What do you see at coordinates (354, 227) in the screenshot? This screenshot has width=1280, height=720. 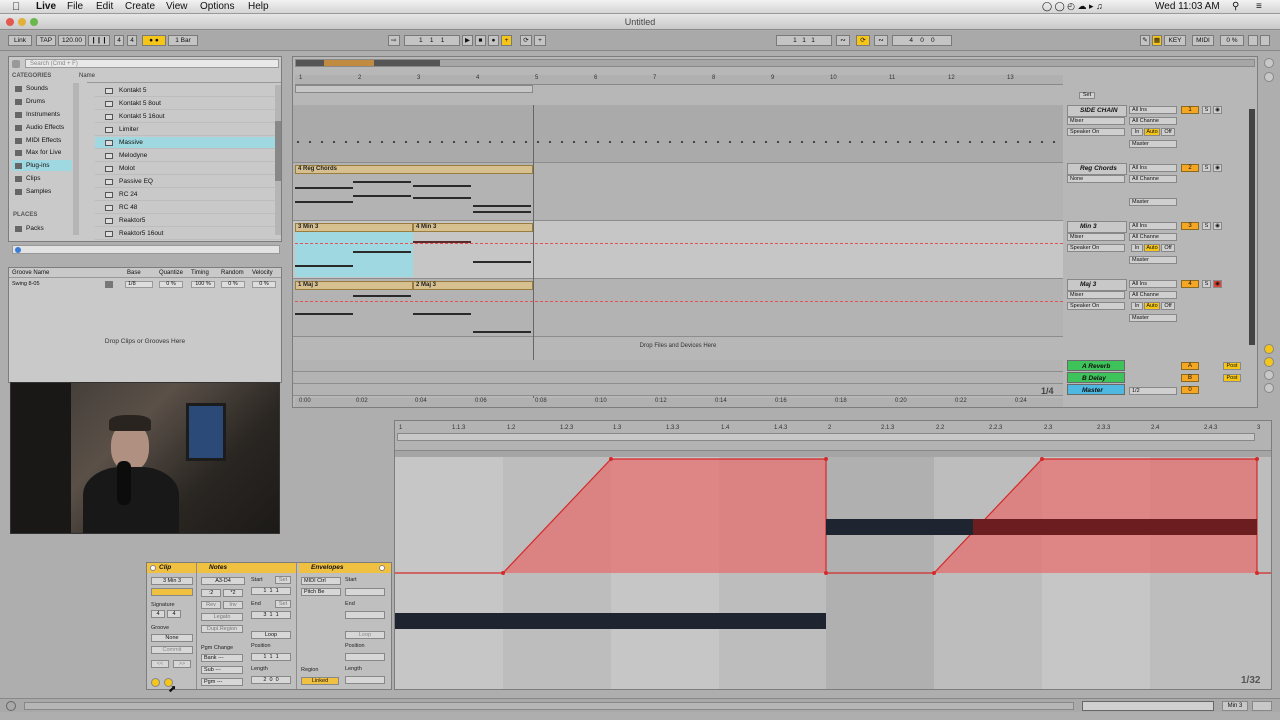 I see `clip-min3-a: 3 Min 3` at bounding box center [354, 227].